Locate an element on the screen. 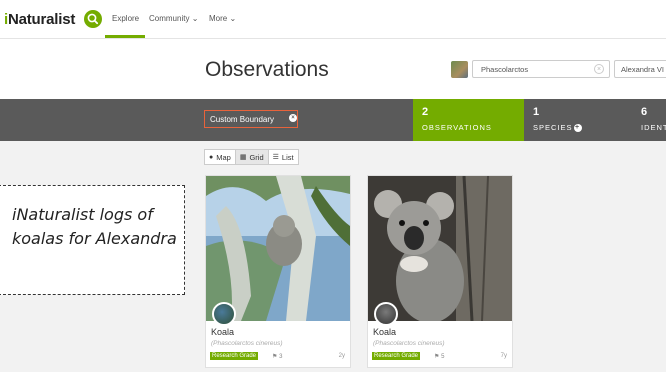 Image resolution: width=666 pixels, height=372 pixels. active-tab-indicator is located at coordinates (125, 36).